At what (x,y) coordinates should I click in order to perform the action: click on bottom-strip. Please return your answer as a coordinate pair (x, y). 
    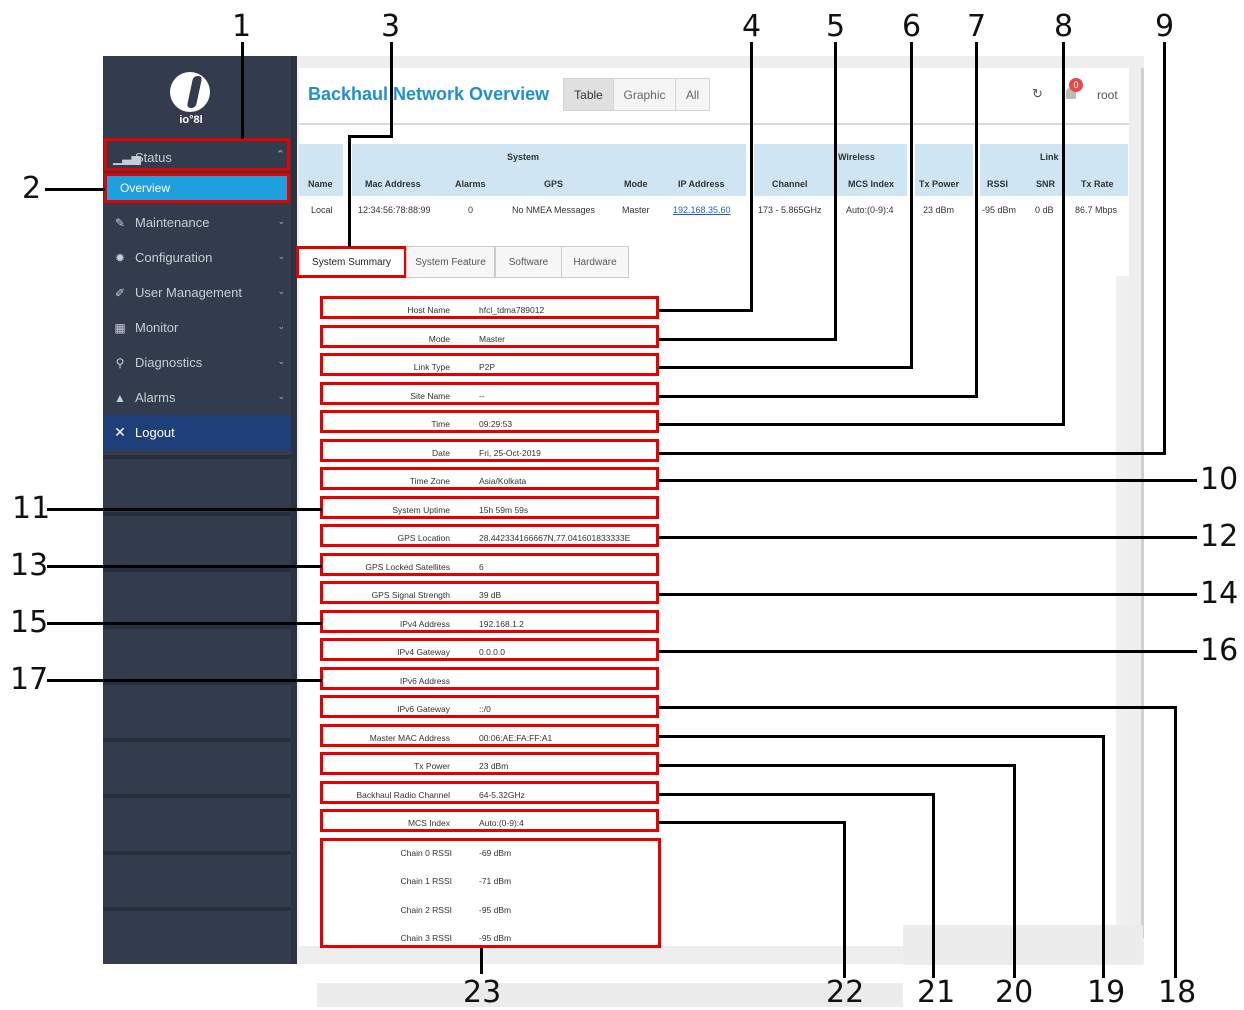
    Looking at the image, I should click on (610, 995).